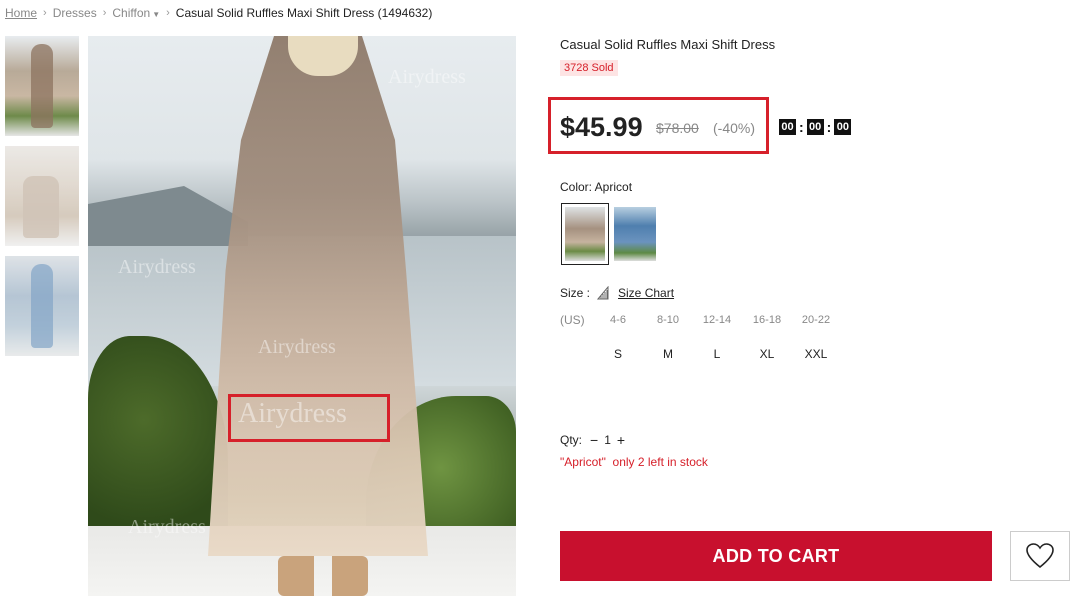 This screenshot has height=596, width=1080. I want to click on size-option-s: S, so click(618, 354).